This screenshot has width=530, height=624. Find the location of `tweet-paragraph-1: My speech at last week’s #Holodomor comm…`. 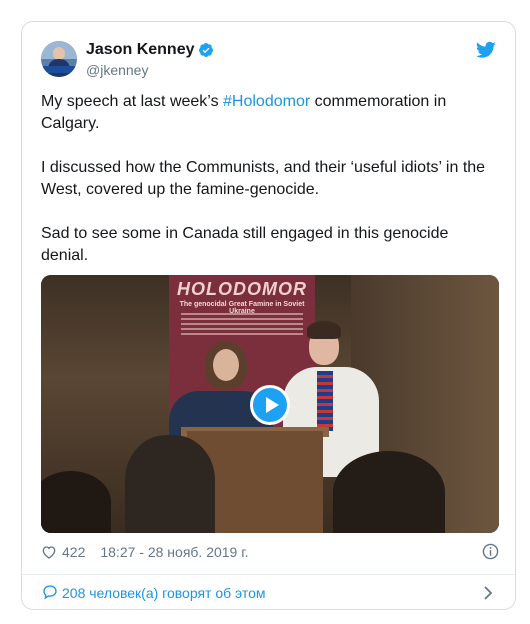

tweet-paragraph-1: My speech at last week’s #Holodomor comm… is located at coordinates (266, 113).